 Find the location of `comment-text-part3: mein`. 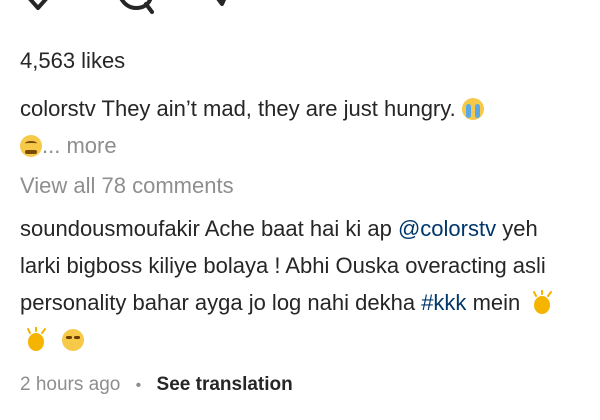

comment-text-part3: mein is located at coordinates (496, 302).